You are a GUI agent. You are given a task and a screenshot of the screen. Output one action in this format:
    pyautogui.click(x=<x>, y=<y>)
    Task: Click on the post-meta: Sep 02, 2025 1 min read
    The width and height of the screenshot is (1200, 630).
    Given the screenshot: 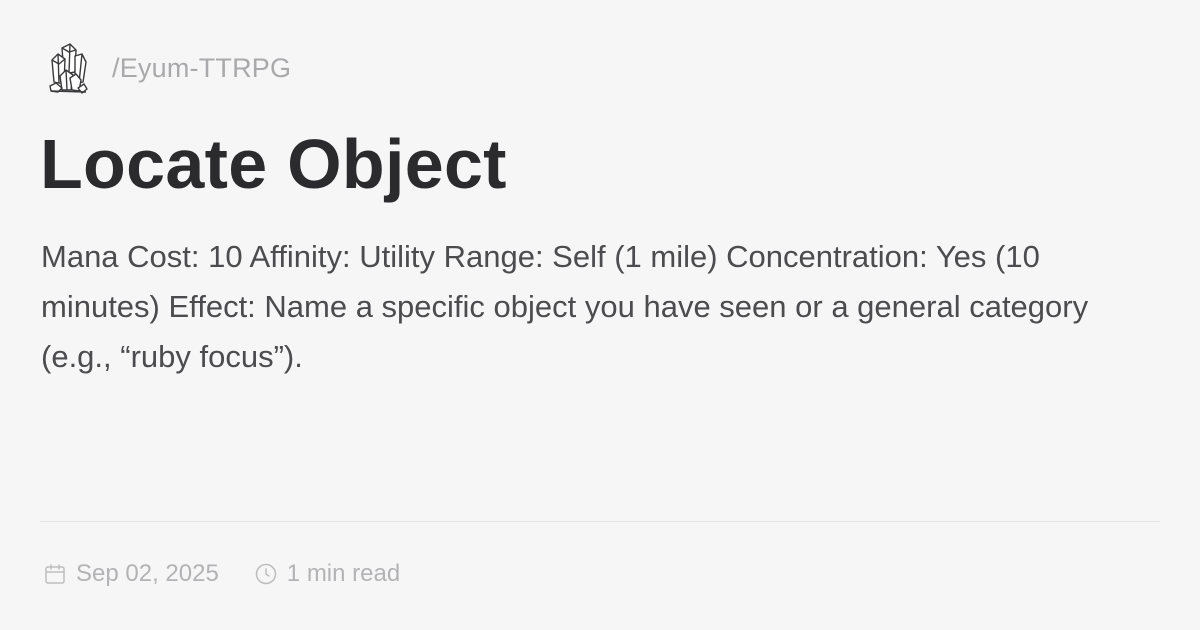 What is the action you would take?
    pyautogui.click(x=221, y=574)
    